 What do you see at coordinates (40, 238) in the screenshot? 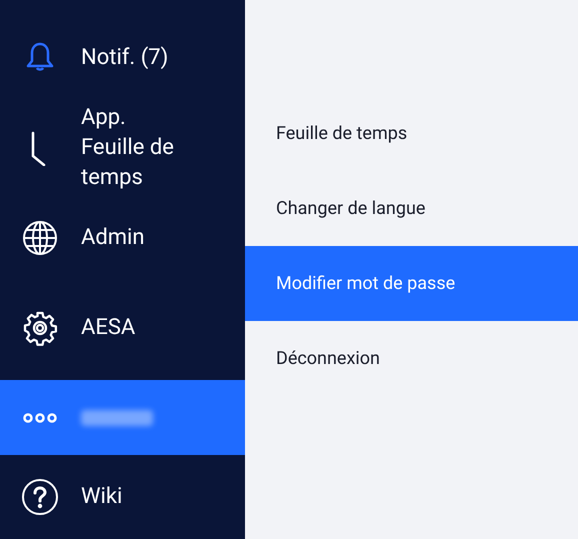
I see `globe-icon` at bounding box center [40, 238].